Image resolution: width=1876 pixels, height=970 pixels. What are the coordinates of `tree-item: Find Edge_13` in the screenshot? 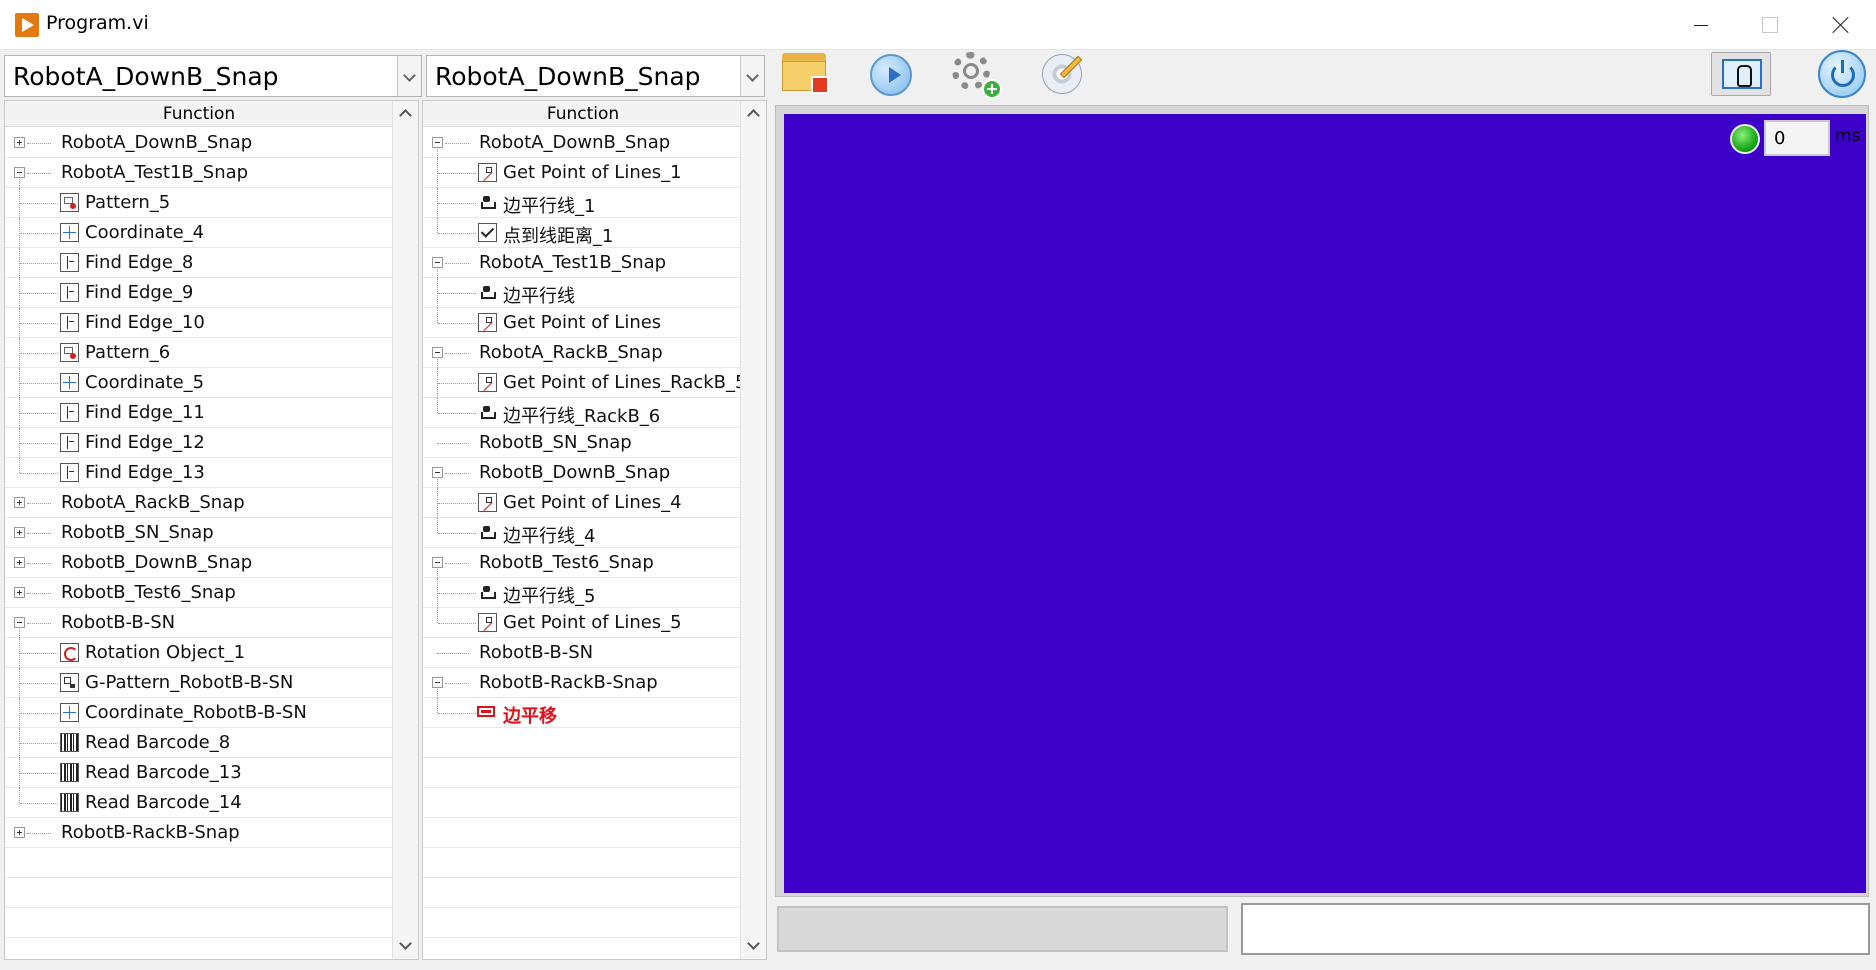 It's located at (199, 473).